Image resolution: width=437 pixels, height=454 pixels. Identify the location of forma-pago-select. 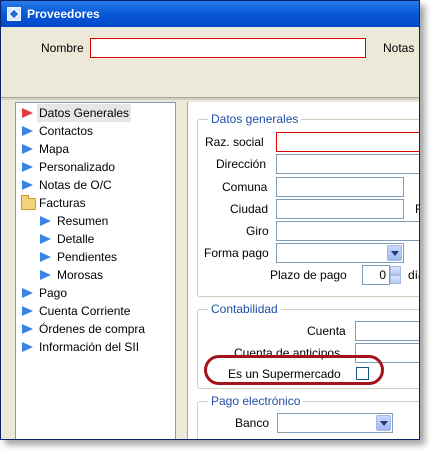
(340, 253).